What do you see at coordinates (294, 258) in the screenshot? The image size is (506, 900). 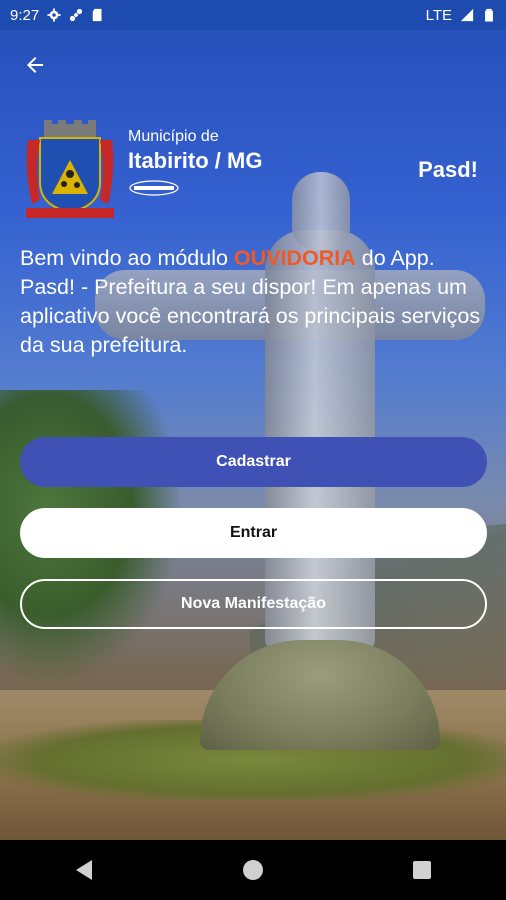 I see `module-name: OUVIDORIA` at bounding box center [294, 258].